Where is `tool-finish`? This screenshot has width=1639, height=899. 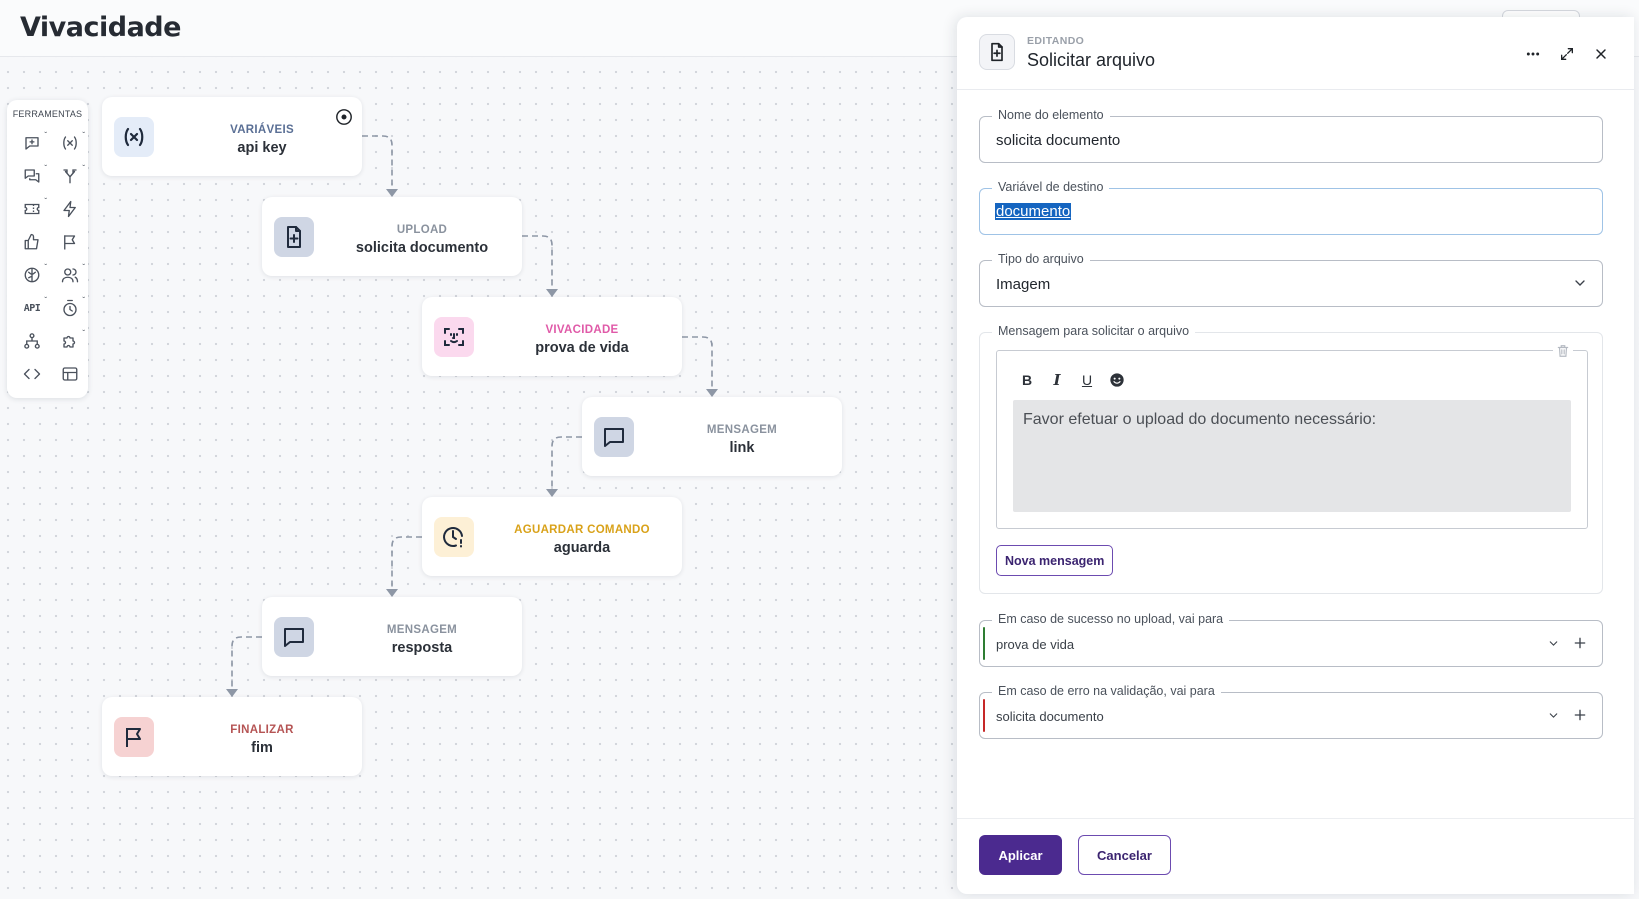
tool-finish is located at coordinates (70, 242).